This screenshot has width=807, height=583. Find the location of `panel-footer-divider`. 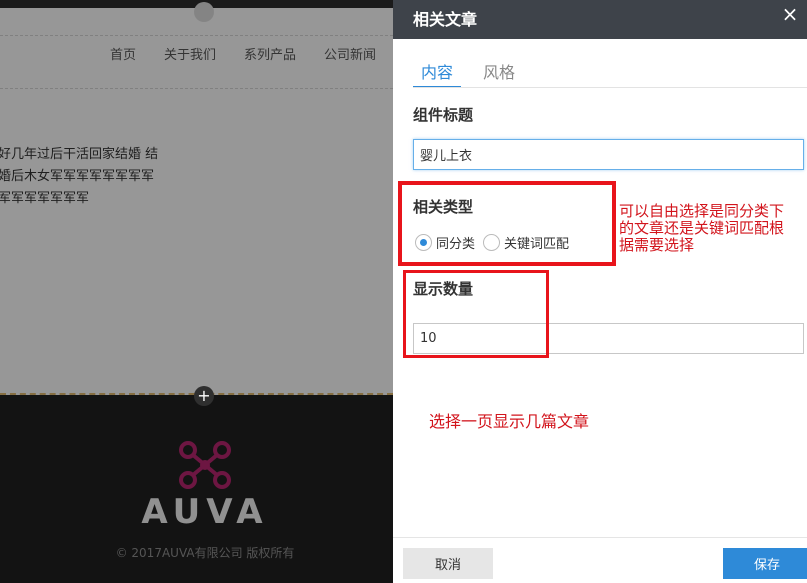

panel-footer-divider is located at coordinates (600, 537).